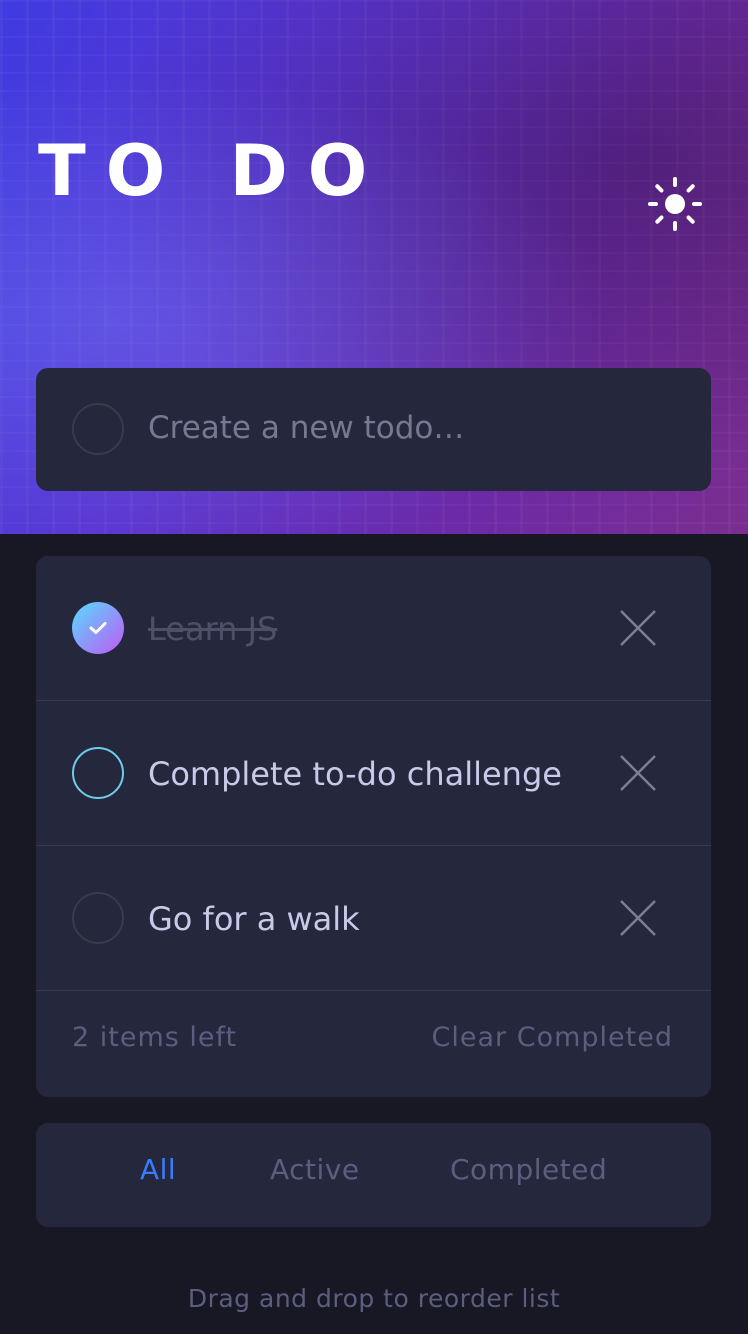 The image size is (748, 1334). Describe the element at coordinates (408, 428) in the screenshot. I see `new-todo-input` at that location.